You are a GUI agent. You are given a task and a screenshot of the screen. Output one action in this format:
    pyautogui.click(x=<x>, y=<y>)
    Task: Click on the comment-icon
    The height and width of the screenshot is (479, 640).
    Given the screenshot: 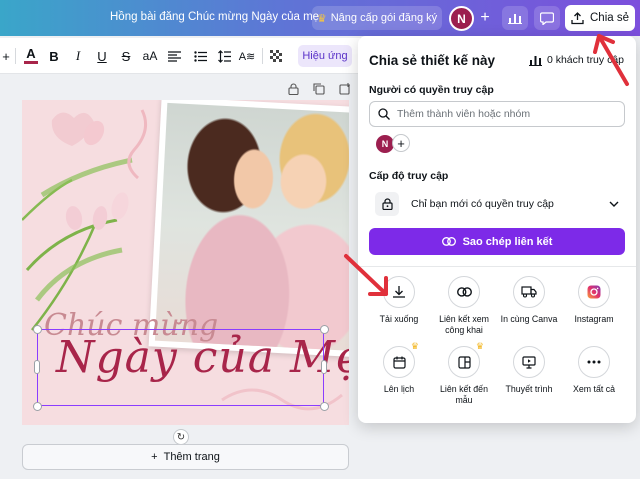 What is the action you would take?
    pyautogui.click(x=547, y=18)
    